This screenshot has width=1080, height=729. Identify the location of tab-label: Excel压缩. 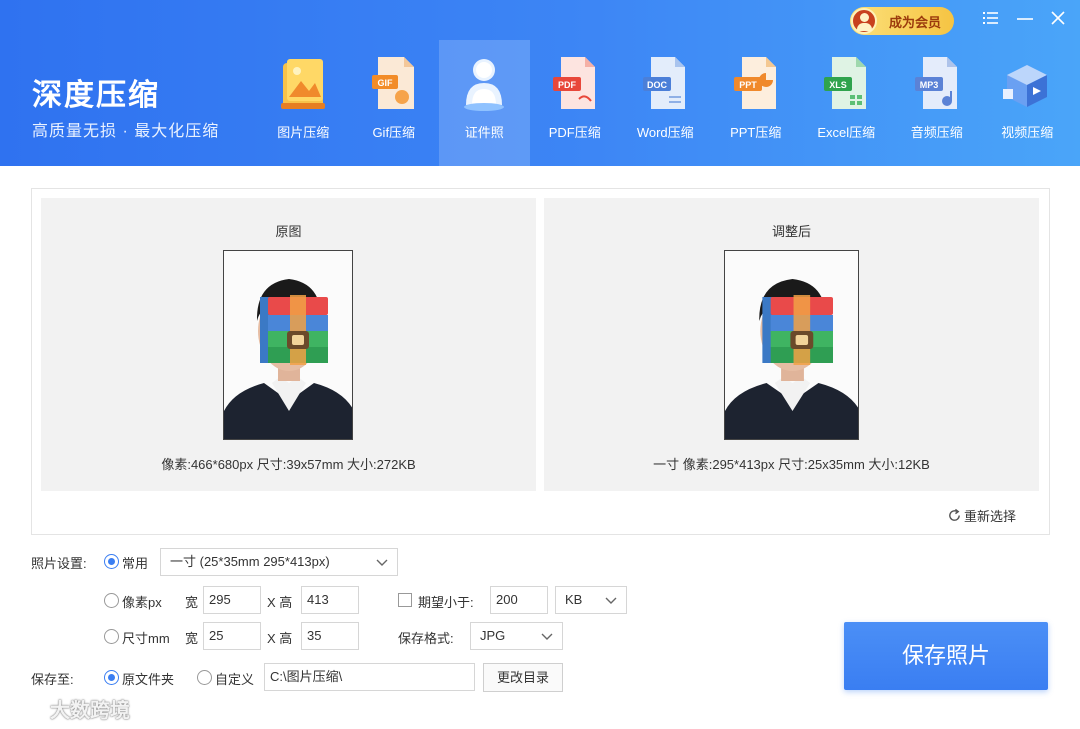
(846, 132).